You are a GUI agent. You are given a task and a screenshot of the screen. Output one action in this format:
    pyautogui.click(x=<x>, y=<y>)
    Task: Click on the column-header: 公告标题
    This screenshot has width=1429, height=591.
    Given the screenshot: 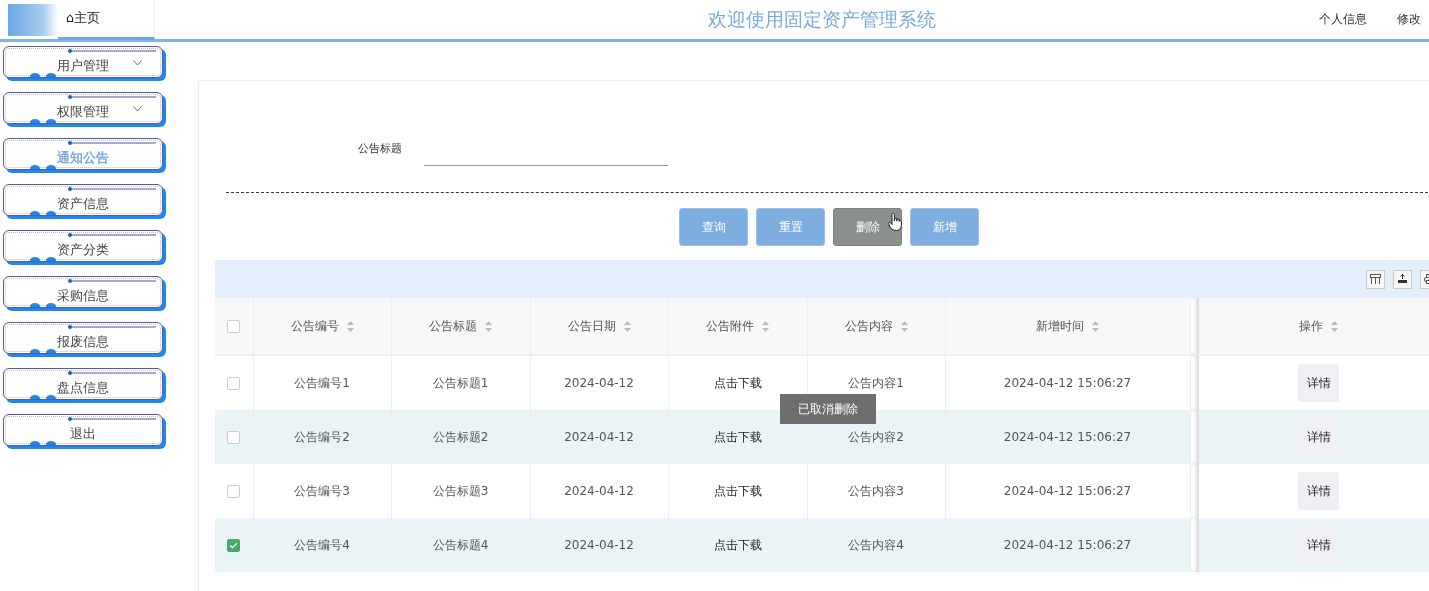 What is the action you would take?
    pyautogui.click(x=453, y=326)
    